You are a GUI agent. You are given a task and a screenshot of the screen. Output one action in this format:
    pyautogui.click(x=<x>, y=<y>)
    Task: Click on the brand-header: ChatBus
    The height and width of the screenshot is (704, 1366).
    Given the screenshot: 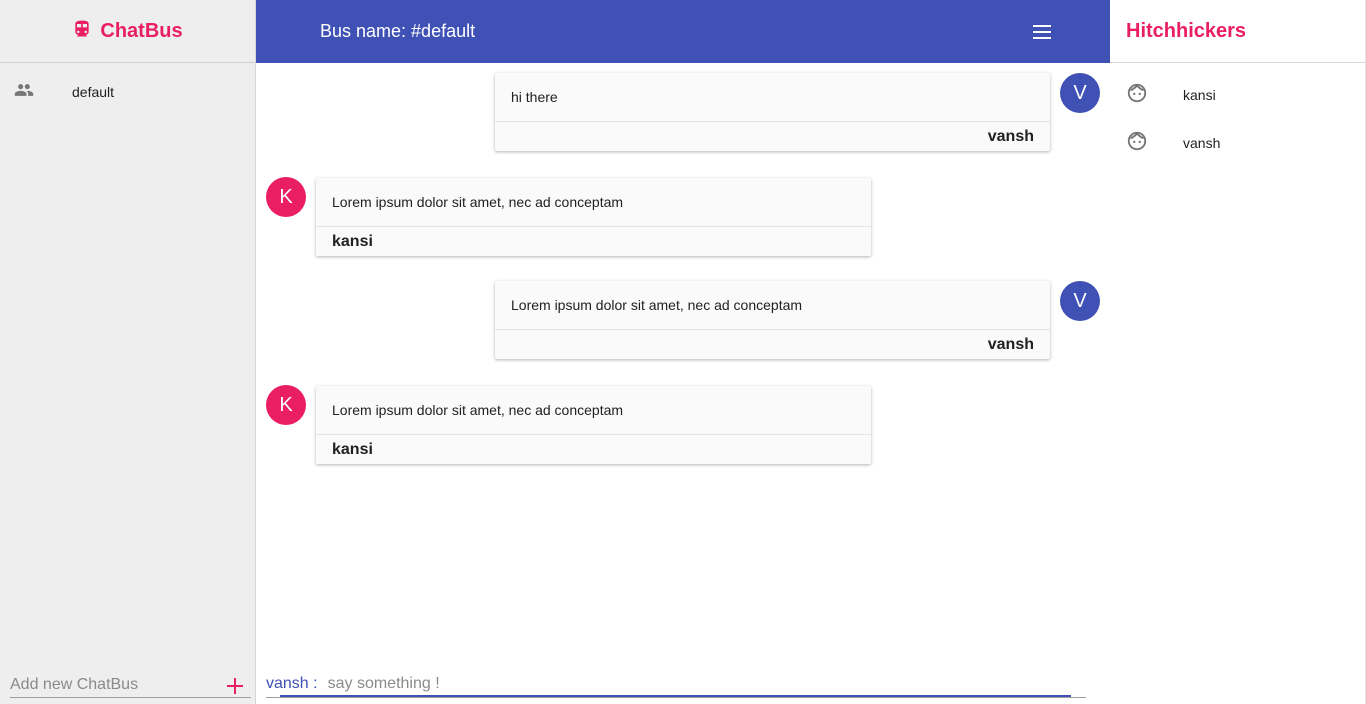 What is the action you would take?
    pyautogui.click(x=127, y=31)
    